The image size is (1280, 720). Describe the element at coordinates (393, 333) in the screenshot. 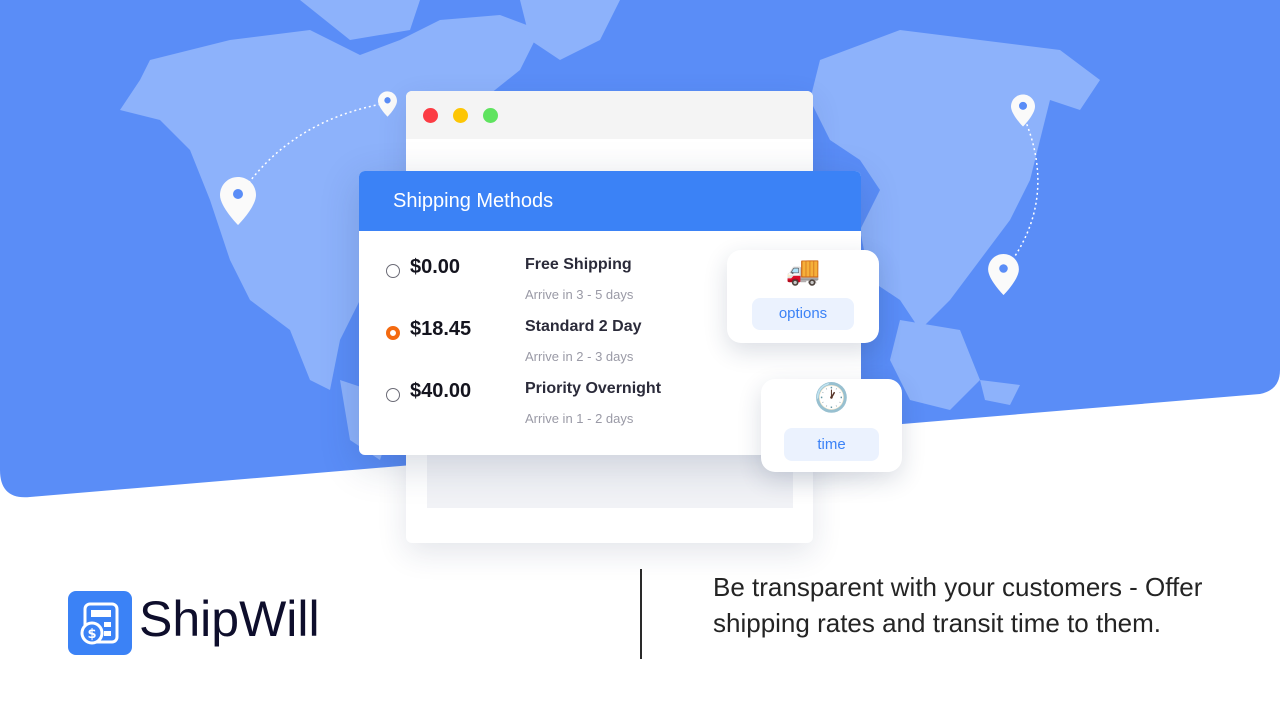

I see `rate-radio-selected` at that location.